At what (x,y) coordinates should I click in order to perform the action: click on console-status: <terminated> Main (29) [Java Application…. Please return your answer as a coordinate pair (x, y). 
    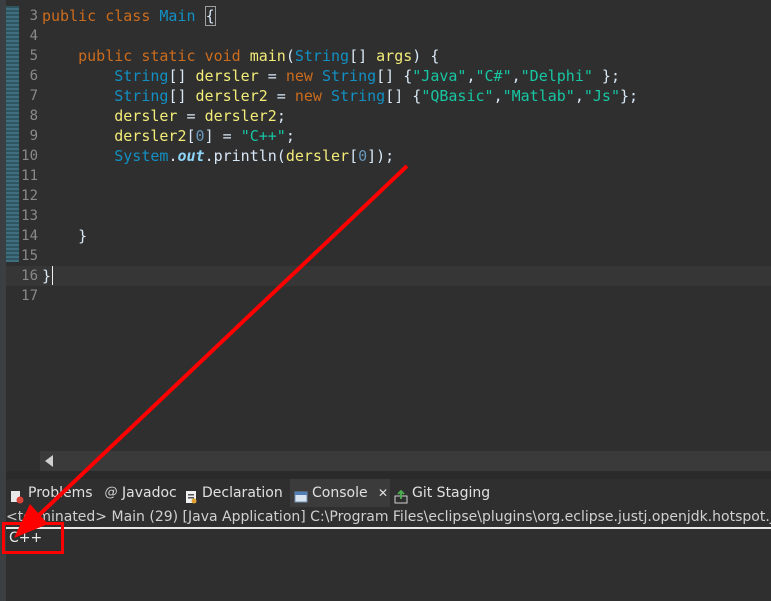
    Looking at the image, I should click on (388, 517).